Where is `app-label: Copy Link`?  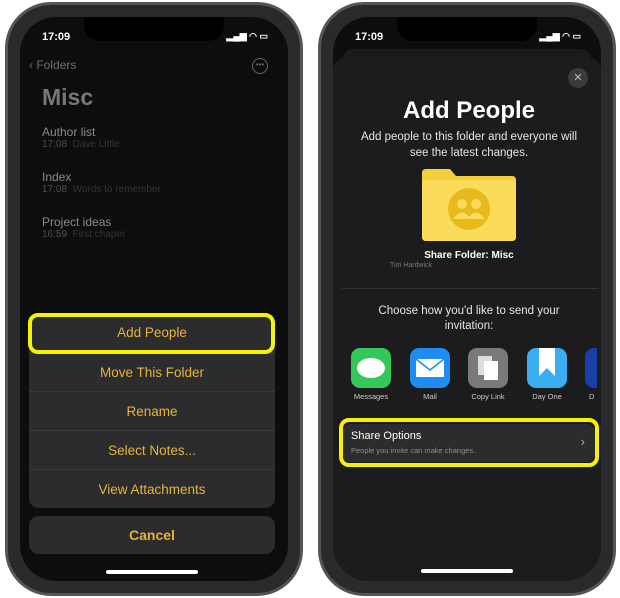 app-label: Copy Link is located at coordinates (488, 396).